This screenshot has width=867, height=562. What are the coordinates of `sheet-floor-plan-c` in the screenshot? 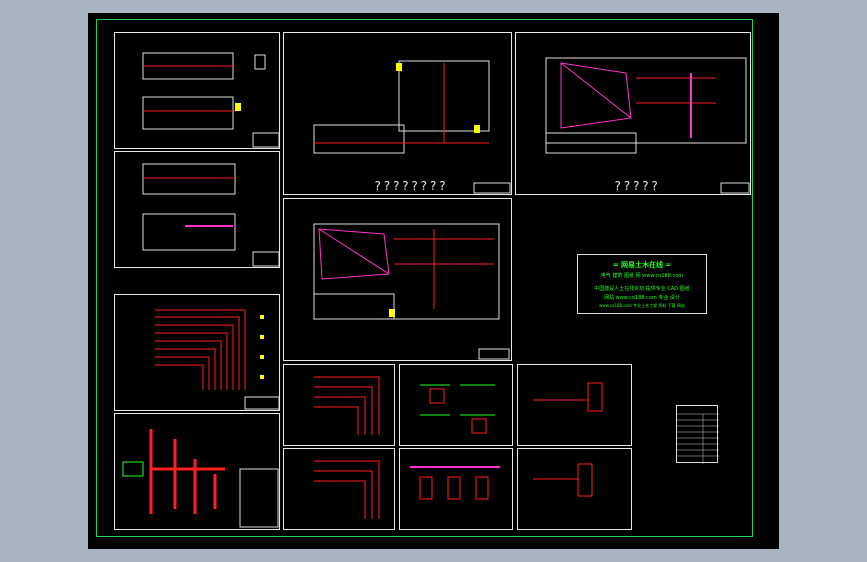 It's located at (397, 279).